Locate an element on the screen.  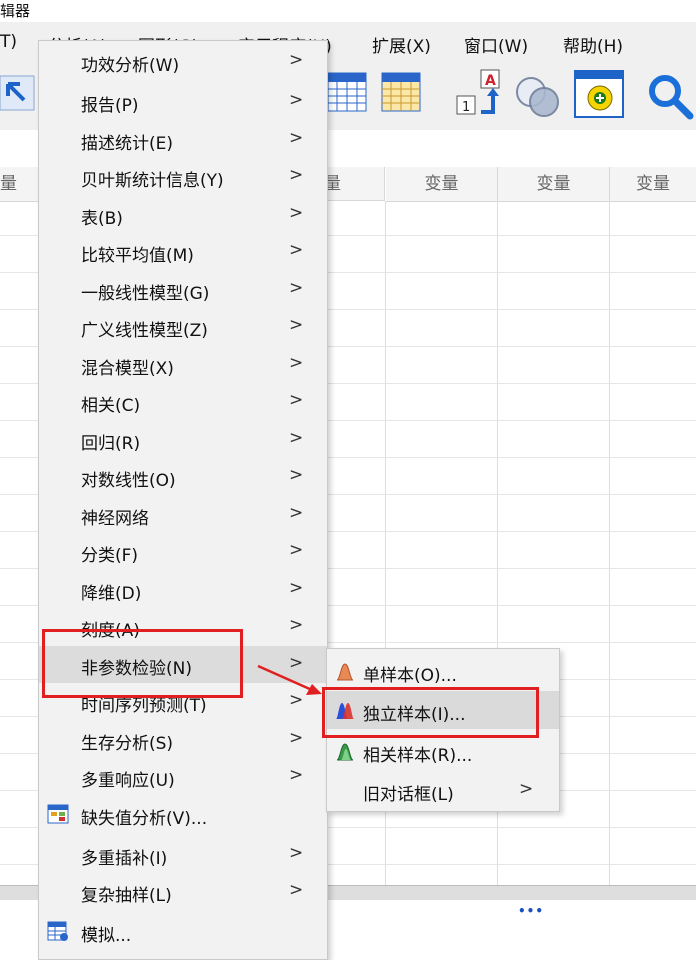
menu-item-multiple-response: 多重响应(U) > is located at coordinates (183, 776).